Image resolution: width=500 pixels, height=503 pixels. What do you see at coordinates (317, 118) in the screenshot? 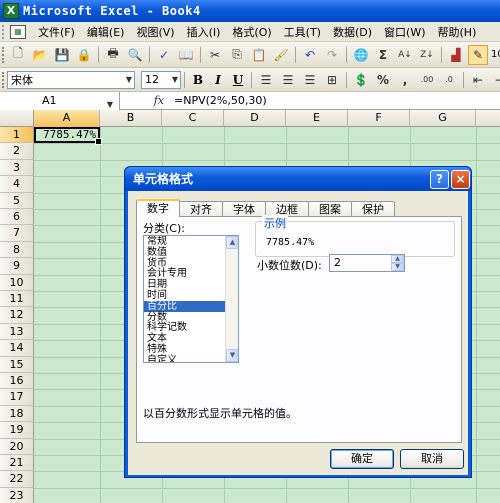
I see `column-header-e: E` at bounding box center [317, 118].